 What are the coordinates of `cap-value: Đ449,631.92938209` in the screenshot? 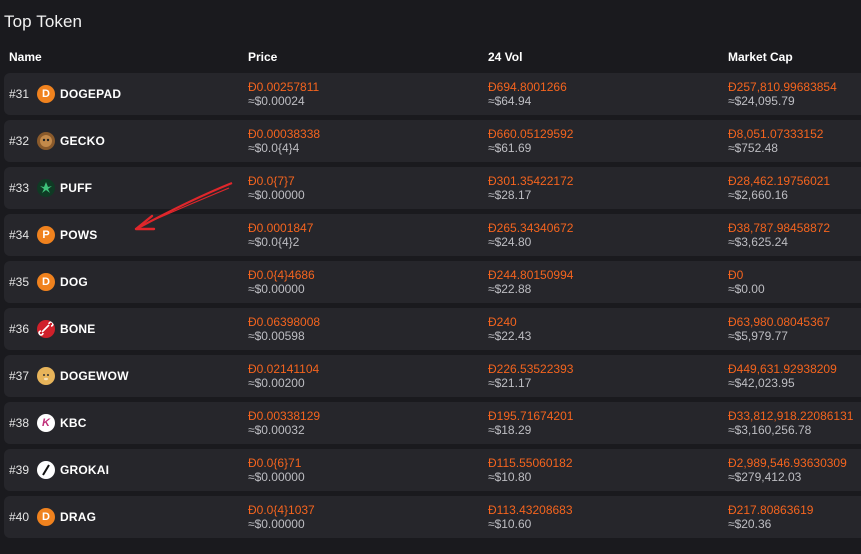 It's located at (782, 369).